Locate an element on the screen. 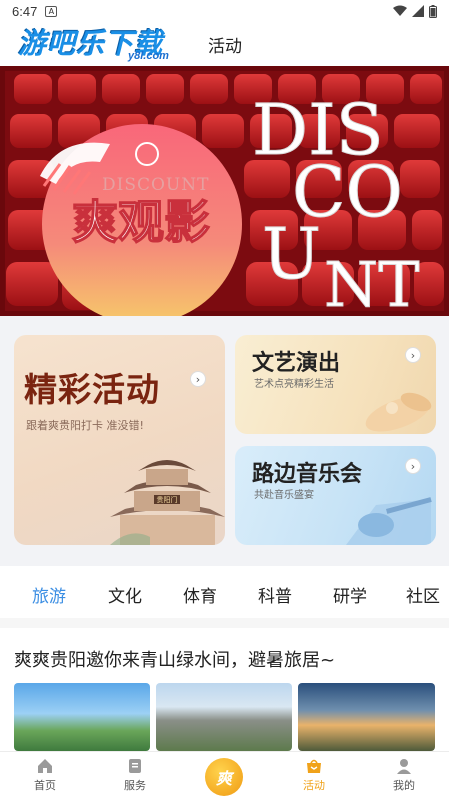 The image size is (449, 796). article-headline: 爽爽贵阳邀你来青山绿水间，避暑旅居~ is located at coordinates (174, 659).